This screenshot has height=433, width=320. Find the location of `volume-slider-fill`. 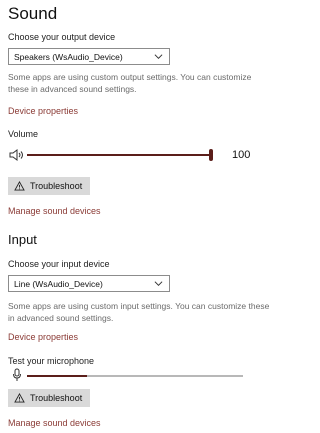

volume-slider-fill is located at coordinates (120, 155).